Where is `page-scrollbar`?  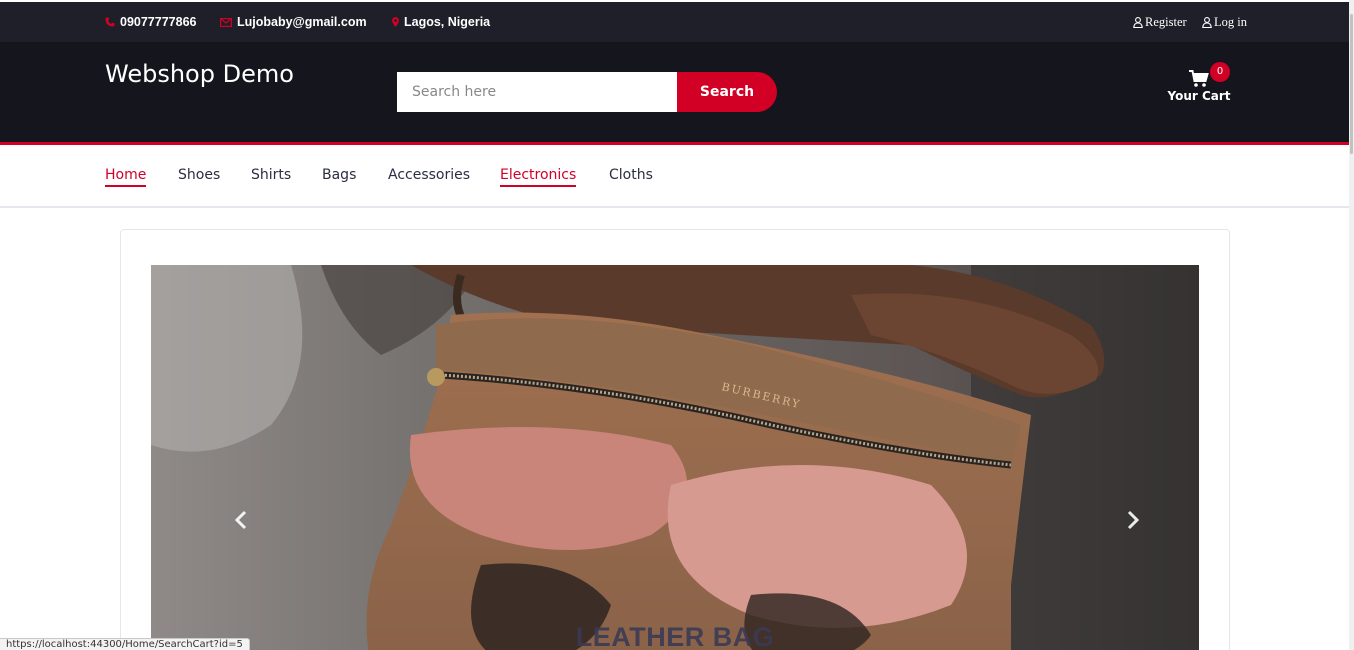
page-scrollbar is located at coordinates (1351, 325).